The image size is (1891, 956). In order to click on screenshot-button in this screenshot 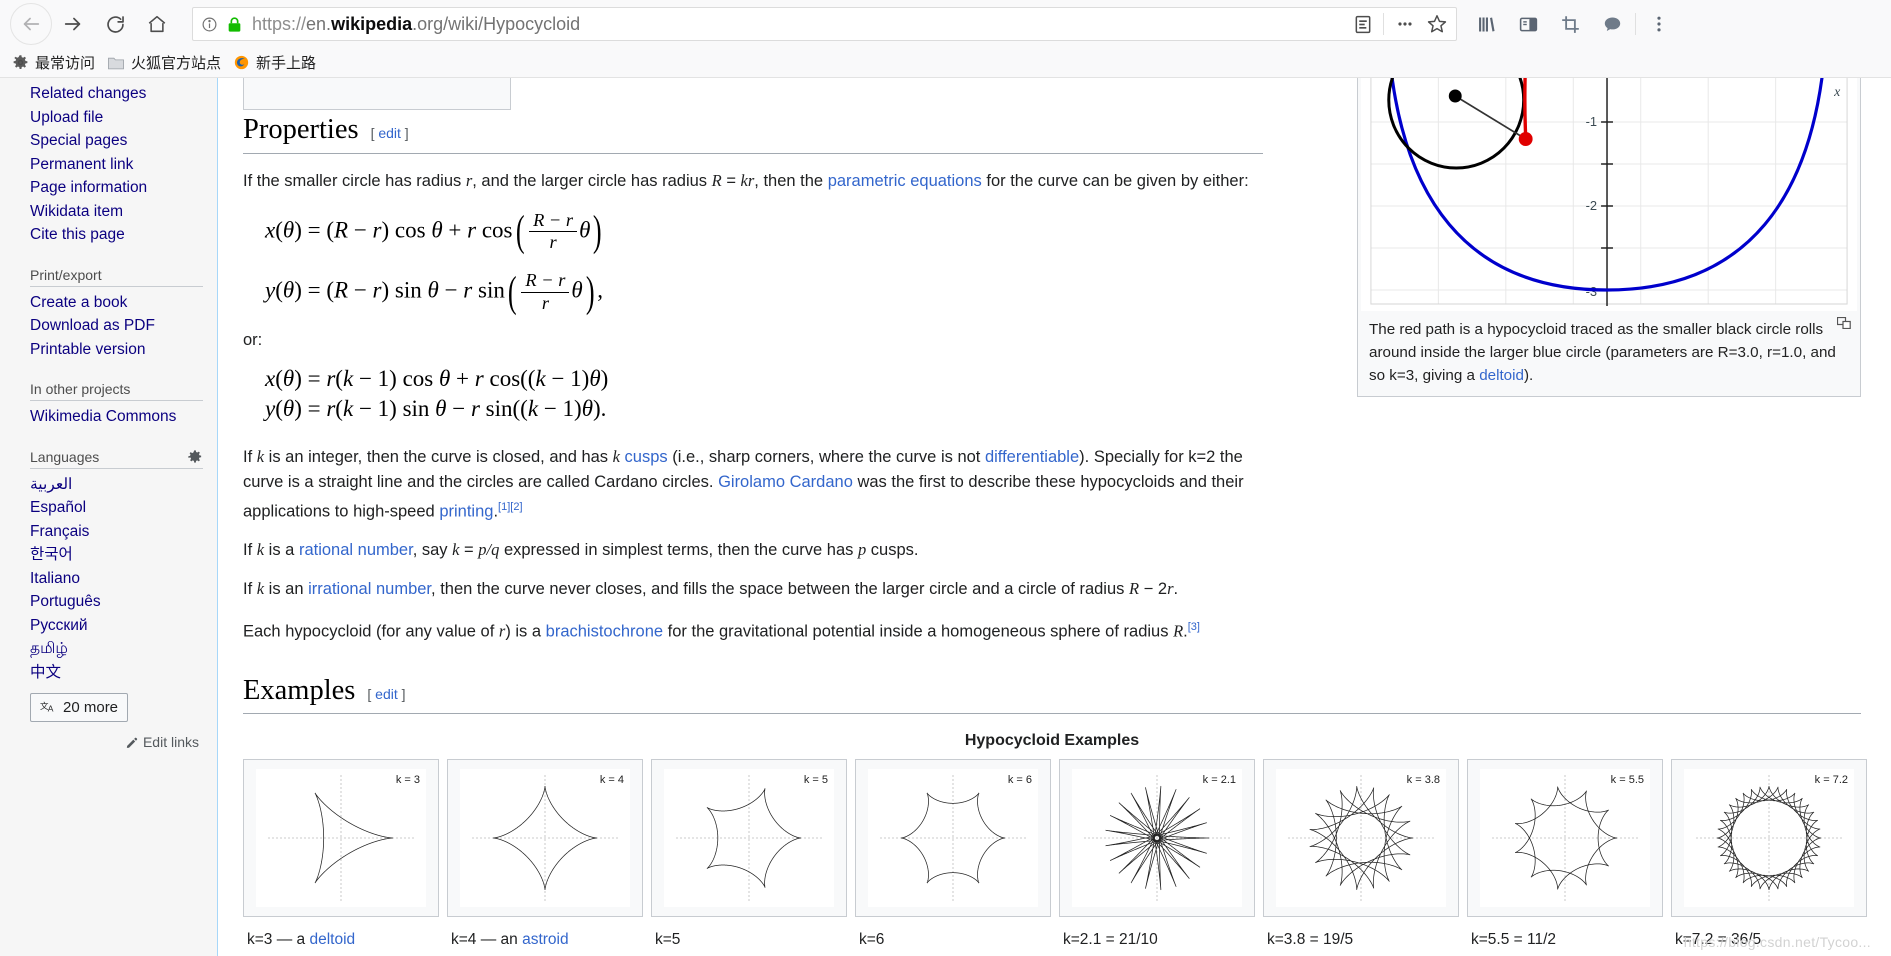, I will do `click(1570, 24)`.